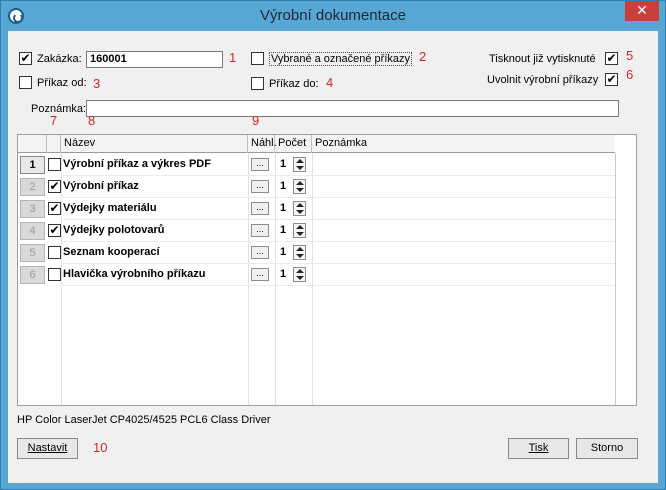  I want to click on row-name: Seznam kooperací, so click(111, 252).